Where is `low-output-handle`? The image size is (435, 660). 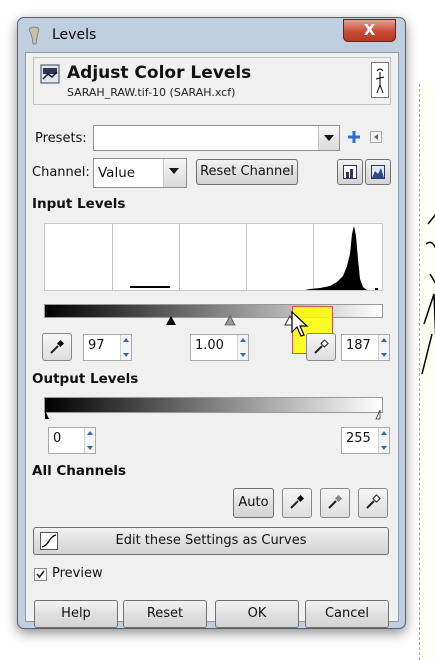
low-output-handle is located at coordinates (47, 414).